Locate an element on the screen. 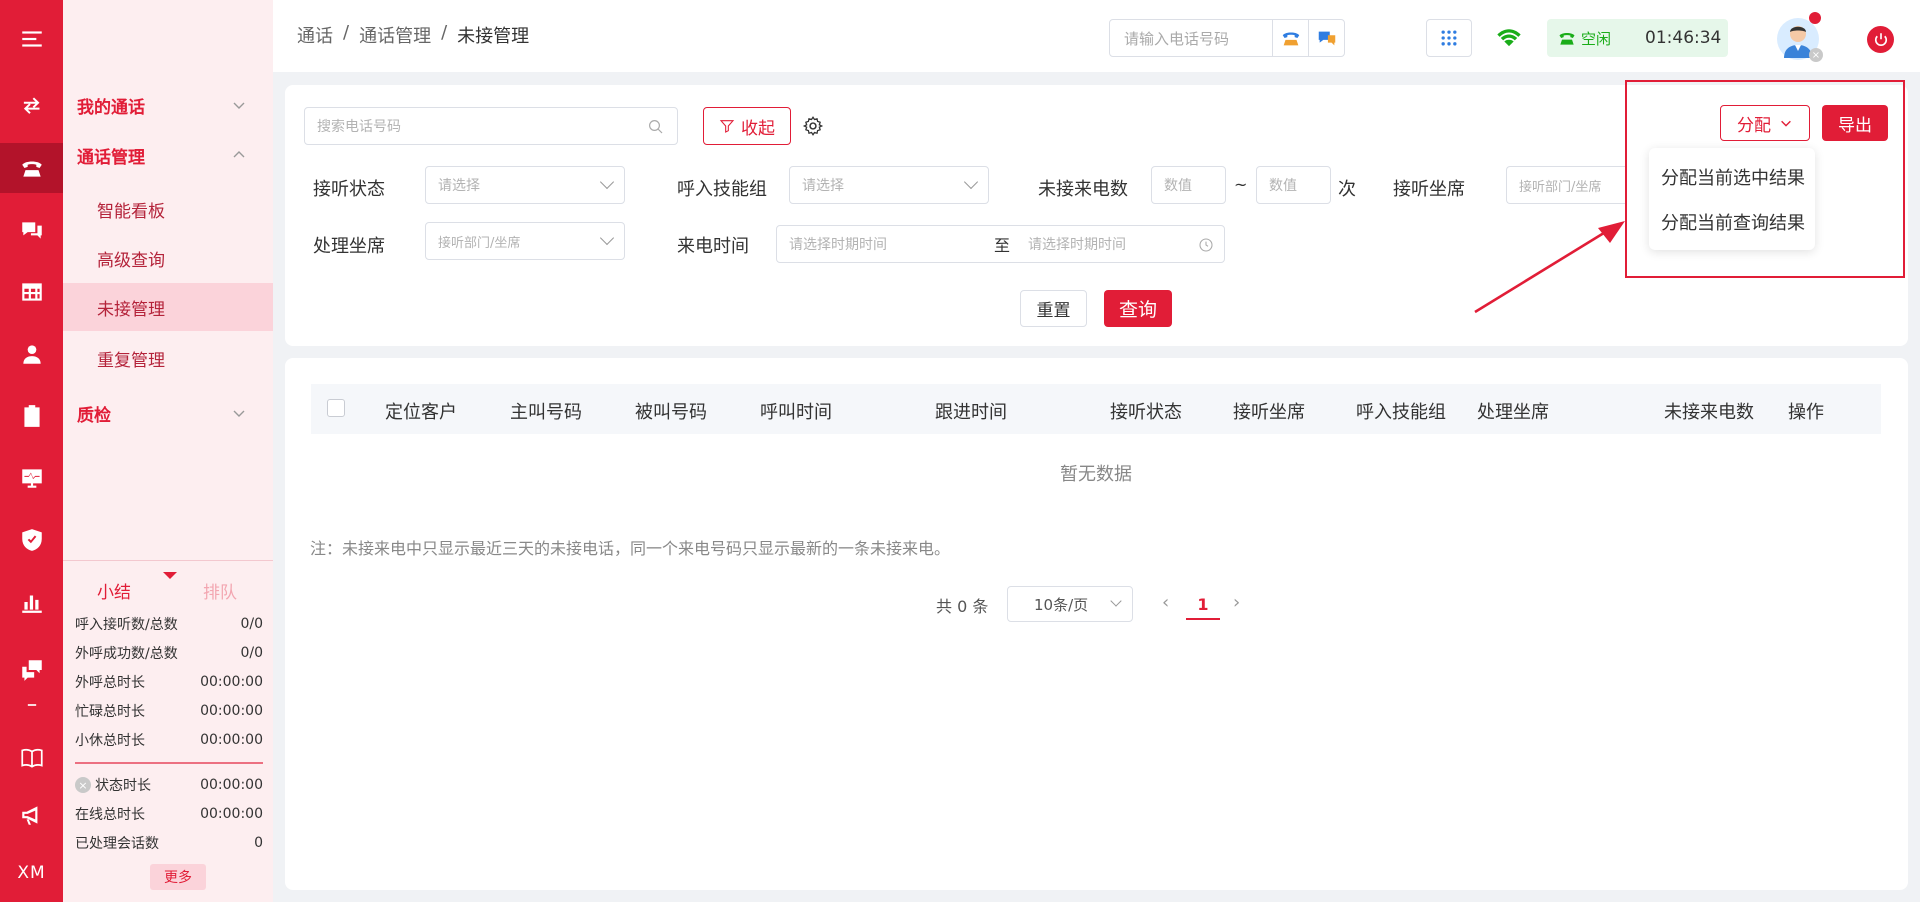 This screenshot has width=1920, height=902. query-button: 查询 is located at coordinates (1138, 308).